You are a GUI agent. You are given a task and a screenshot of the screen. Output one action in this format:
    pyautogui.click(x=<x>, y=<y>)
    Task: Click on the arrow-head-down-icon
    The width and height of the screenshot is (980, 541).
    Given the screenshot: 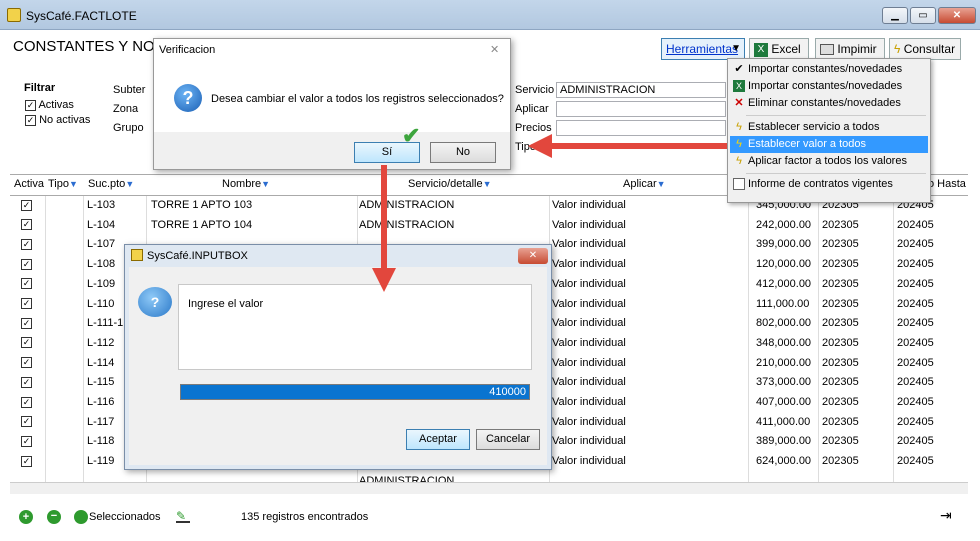 What is the action you would take?
    pyautogui.click(x=384, y=280)
    